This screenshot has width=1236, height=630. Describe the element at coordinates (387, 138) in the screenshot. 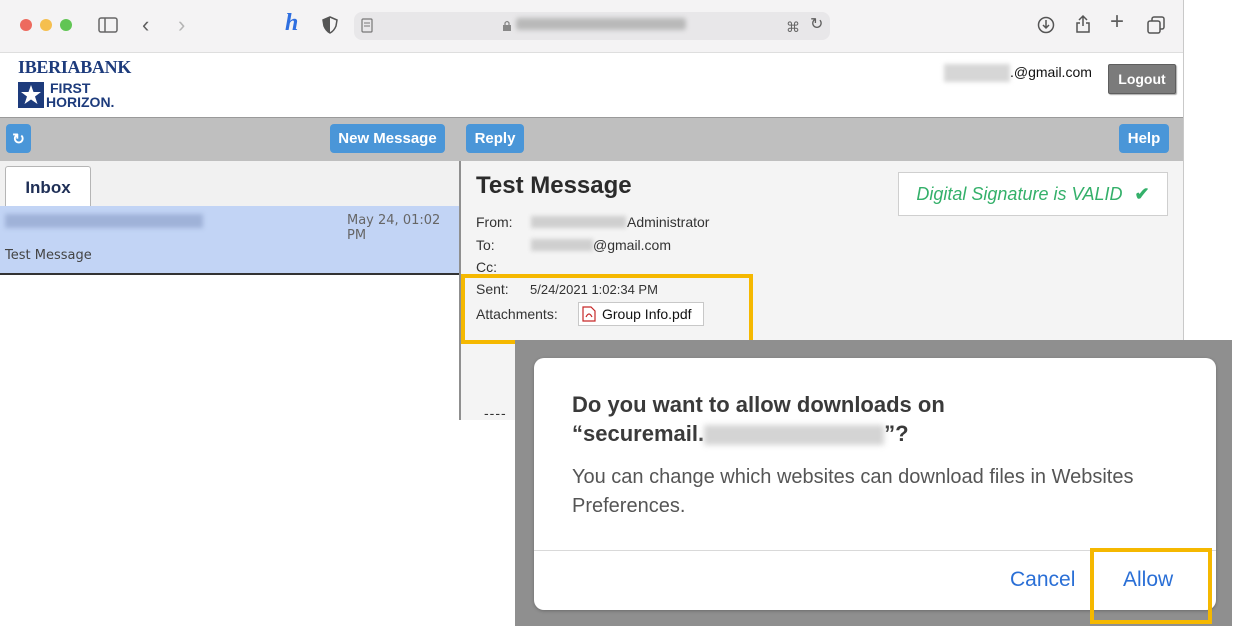

I see `new-message-button: New Message` at that location.